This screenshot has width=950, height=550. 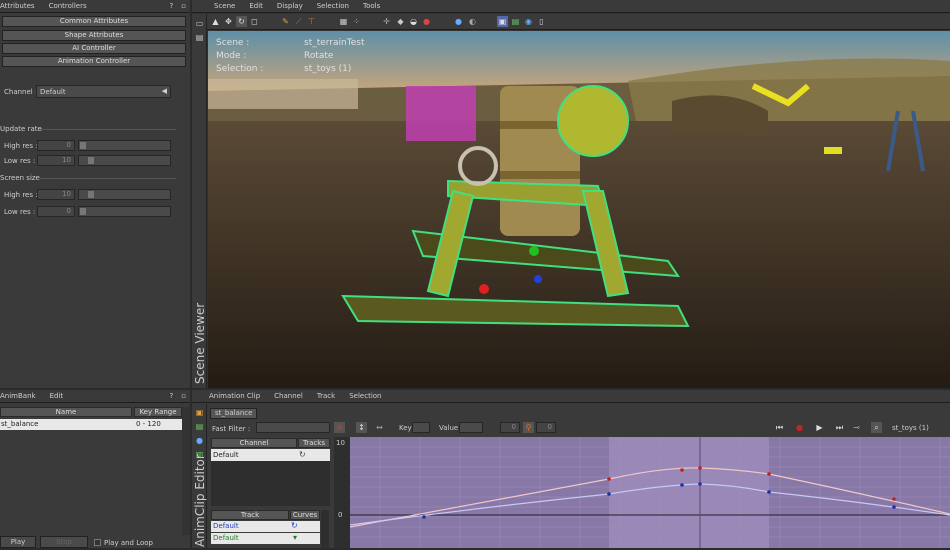 I want to click on play-and-loop-checkbox, so click(x=97, y=542).